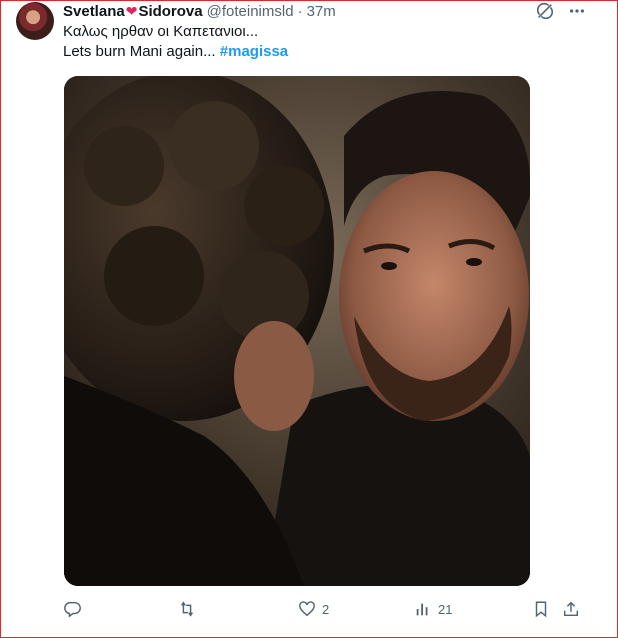 The height and width of the screenshot is (638, 618). I want to click on retweet-button, so click(190, 609).